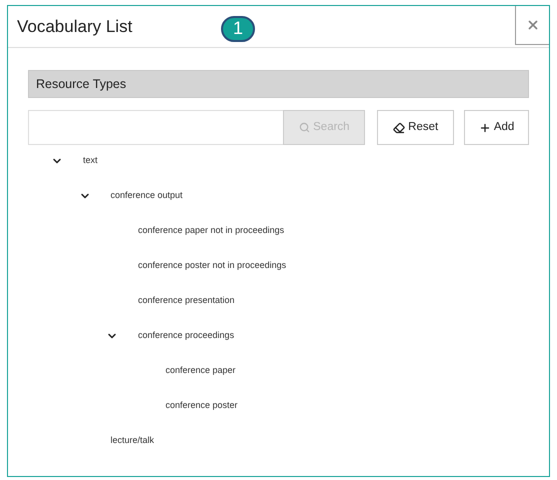 The image size is (557, 480). I want to click on tree-item: conference presentation, so click(186, 301).